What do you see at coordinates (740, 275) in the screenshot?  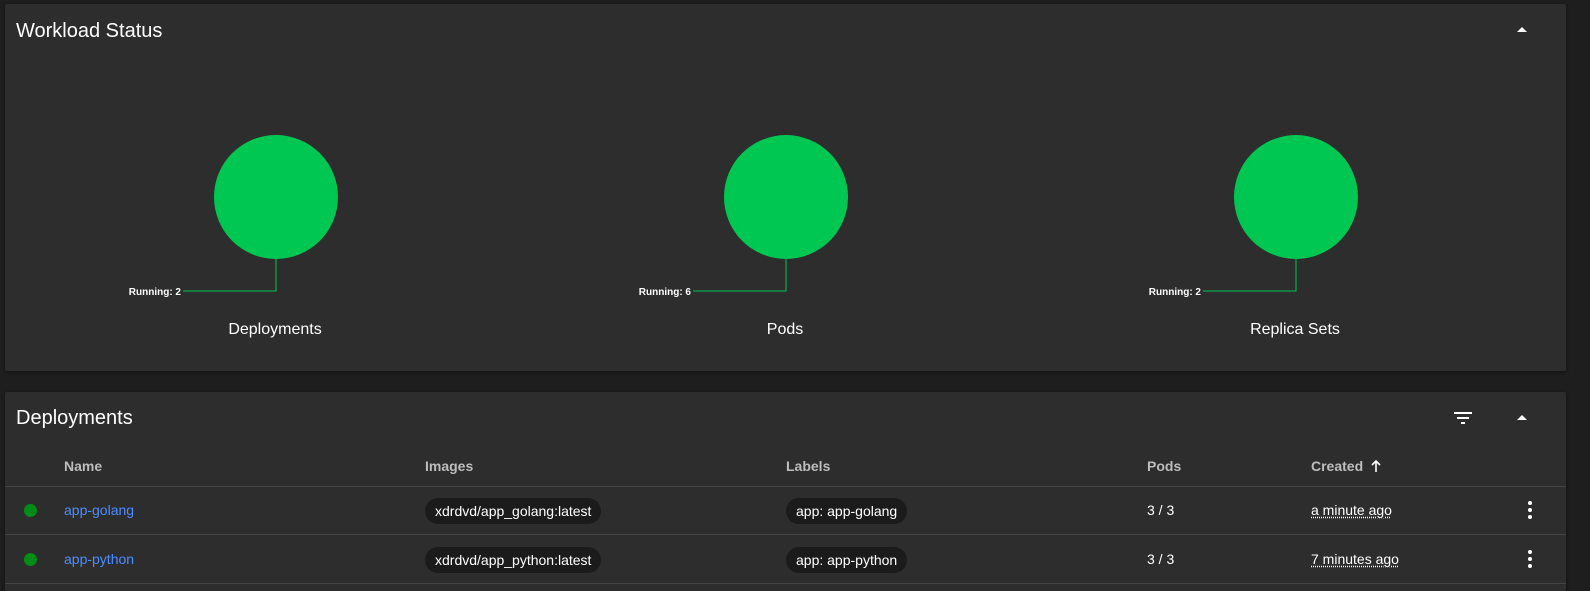 I see `pods-label-line` at bounding box center [740, 275].